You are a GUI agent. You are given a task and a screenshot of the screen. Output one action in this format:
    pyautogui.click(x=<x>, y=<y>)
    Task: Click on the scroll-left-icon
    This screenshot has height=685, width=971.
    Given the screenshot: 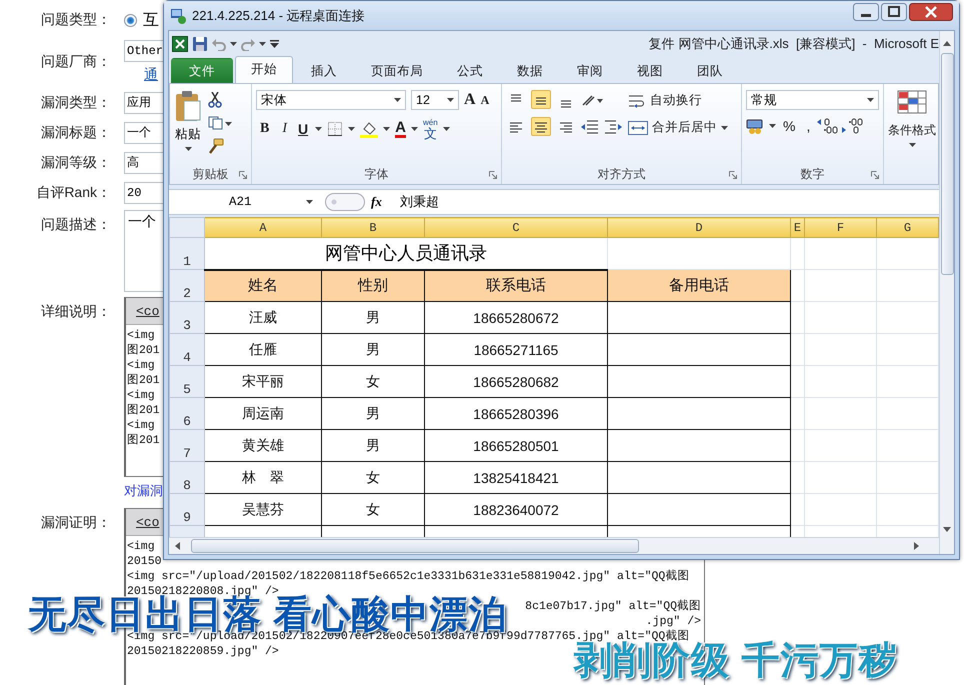 What is the action you would take?
    pyautogui.click(x=178, y=546)
    